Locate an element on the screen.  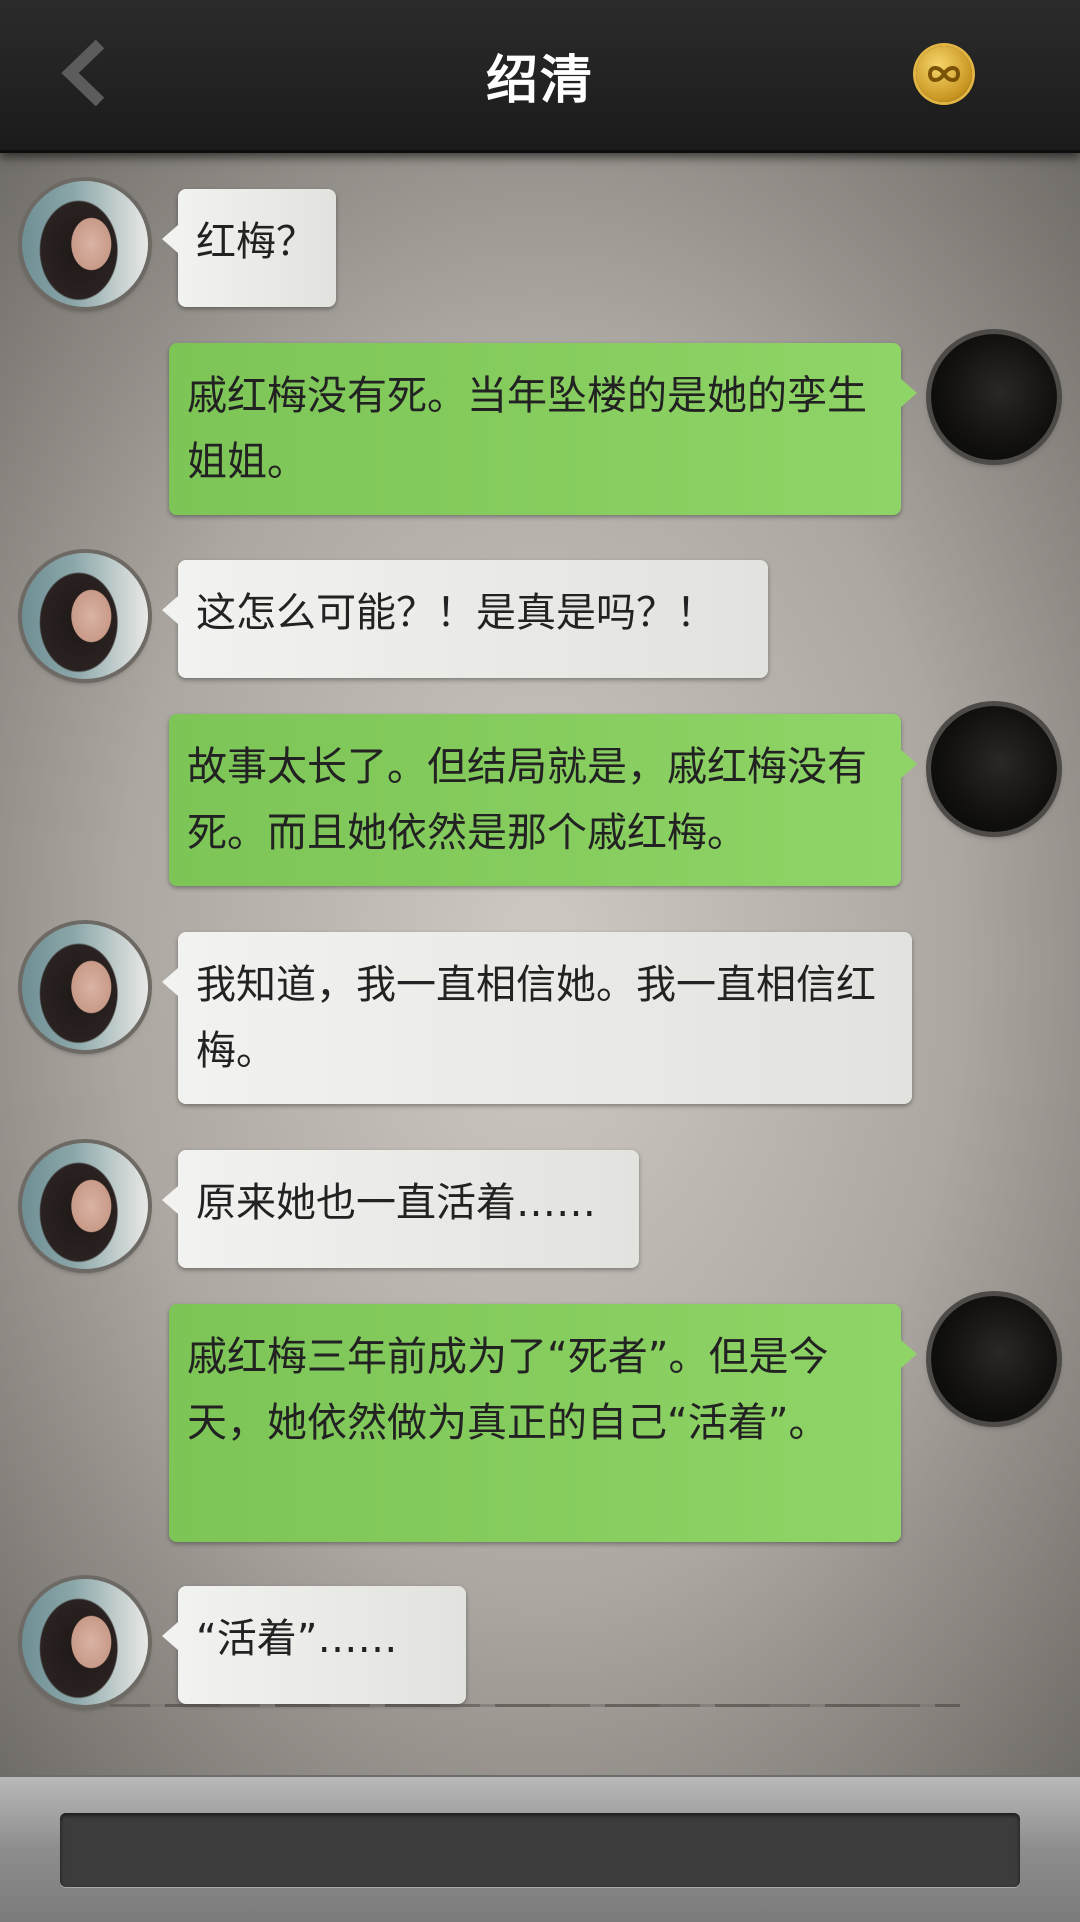
outgoing-message-bubble: 戚红梅三年前成为了“死者”。但是今天，她依然做为真正的自己“活着”。 is located at coordinates (543, 1423).